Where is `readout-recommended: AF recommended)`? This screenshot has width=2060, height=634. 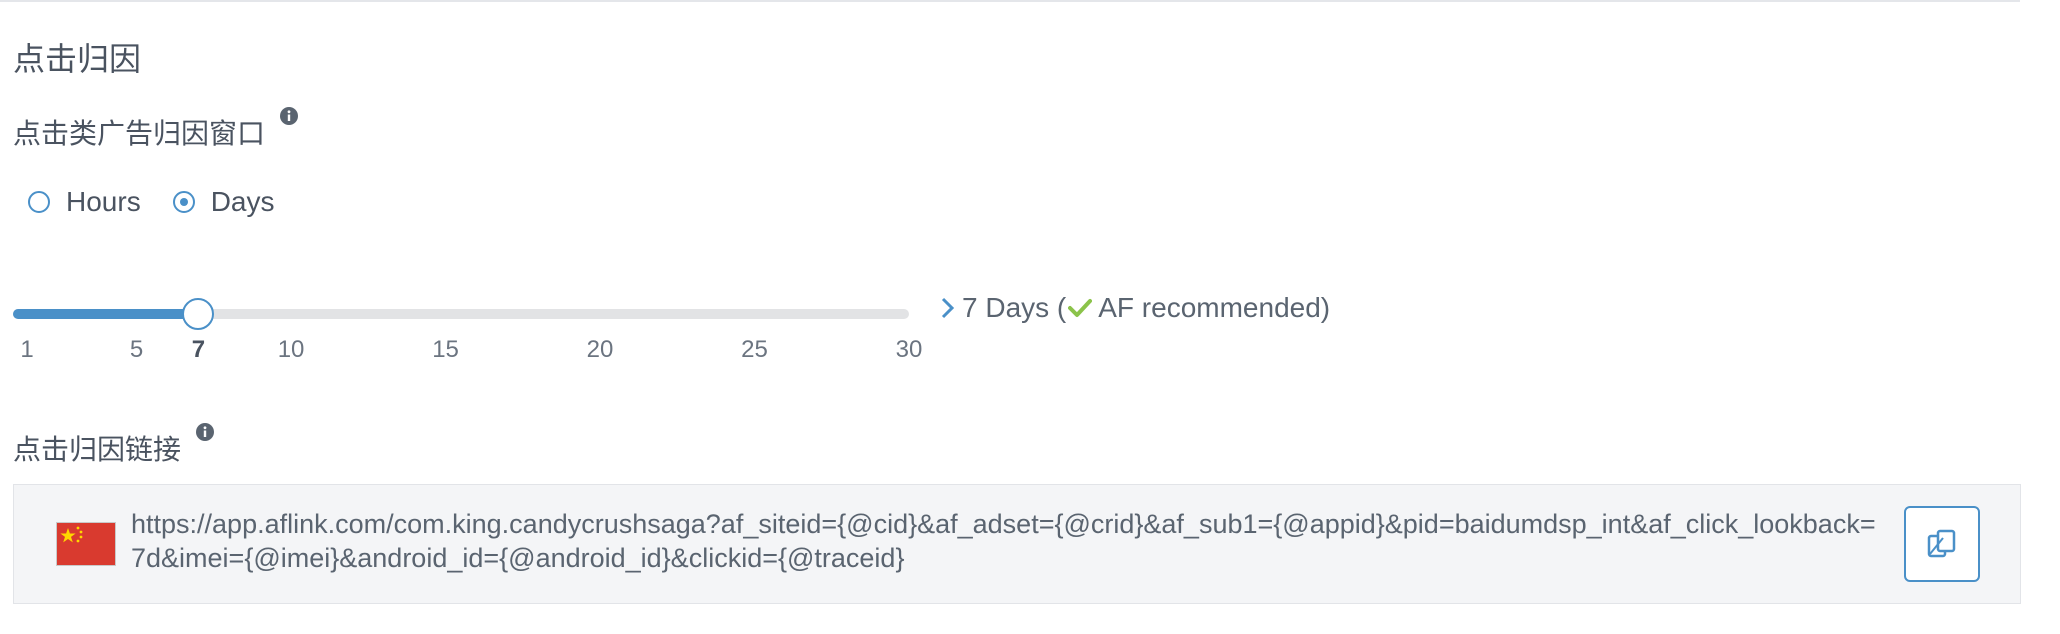
readout-recommended: AF recommended) is located at coordinates (1214, 307).